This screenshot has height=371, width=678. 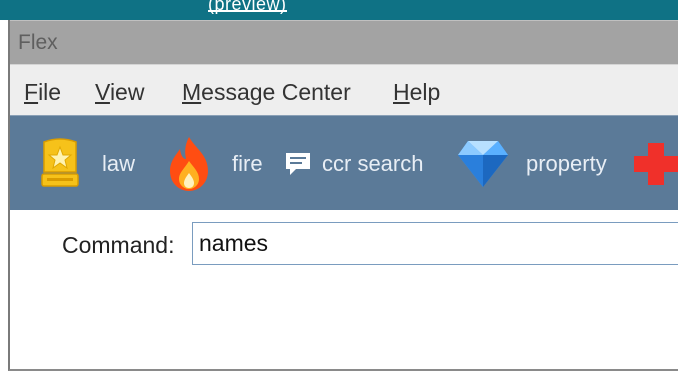 What do you see at coordinates (189, 164) in the screenshot?
I see `flame-icon` at bounding box center [189, 164].